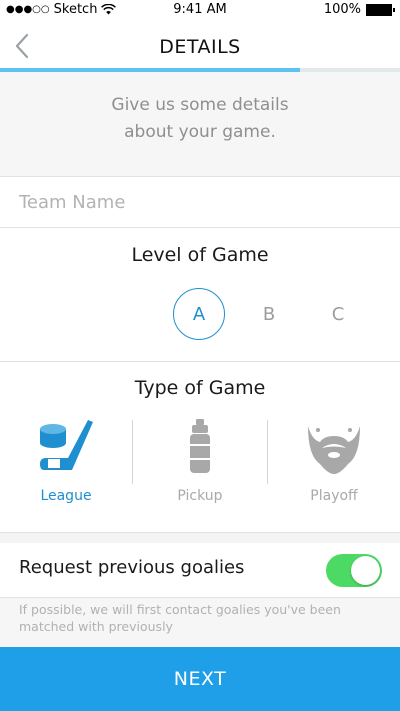 The width and height of the screenshot is (400, 711). What do you see at coordinates (380, 9) in the screenshot?
I see `battery-icon` at bounding box center [380, 9].